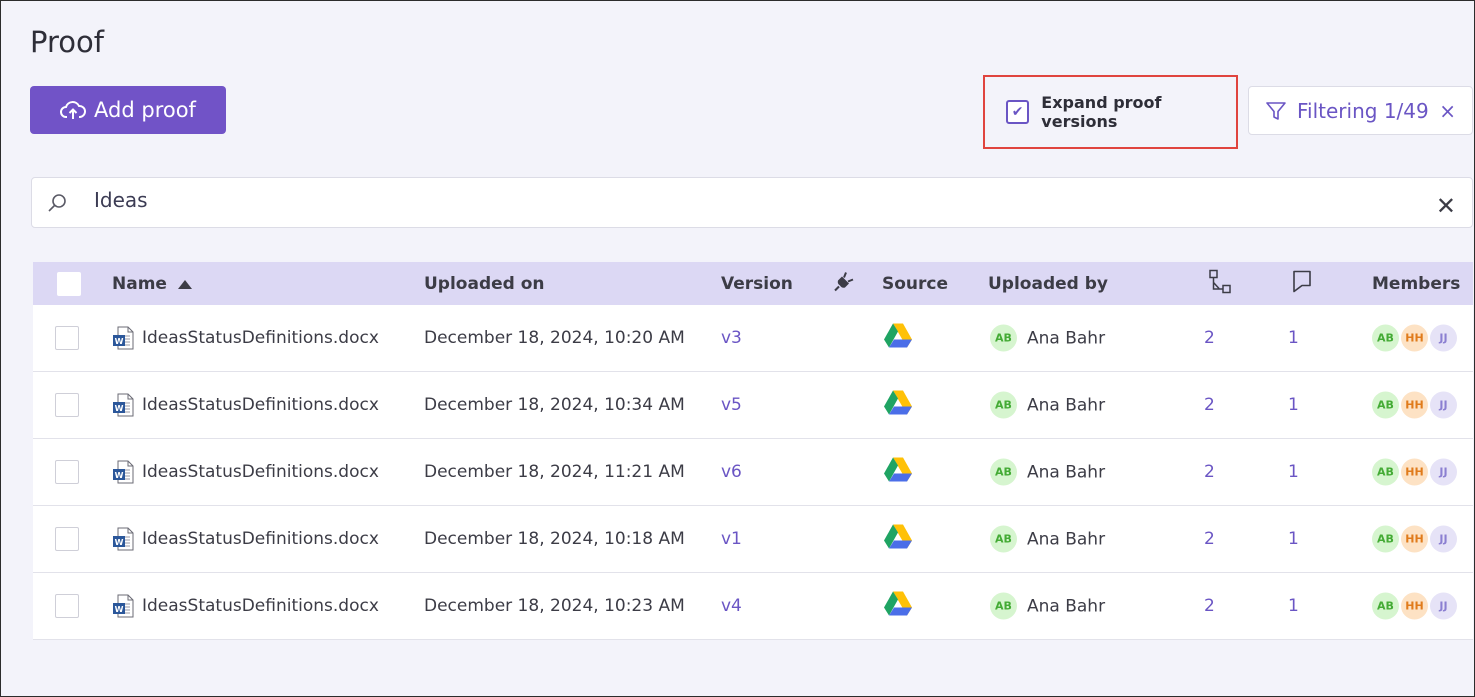 The height and width of the screenshot is (697, 1475). I want to click on uploaded-on: December 18, 2024, 10:34 AM, so click(554, 405).